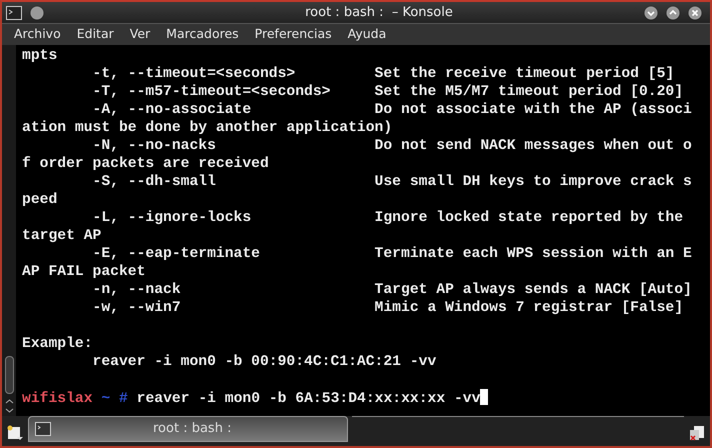 Image resolution: width=712 pixels, height=448 pixels. What do you see at coordinates (188, 429) in the screenshot?
I see `tab: root : bash :` at bounding box center [188, 429].